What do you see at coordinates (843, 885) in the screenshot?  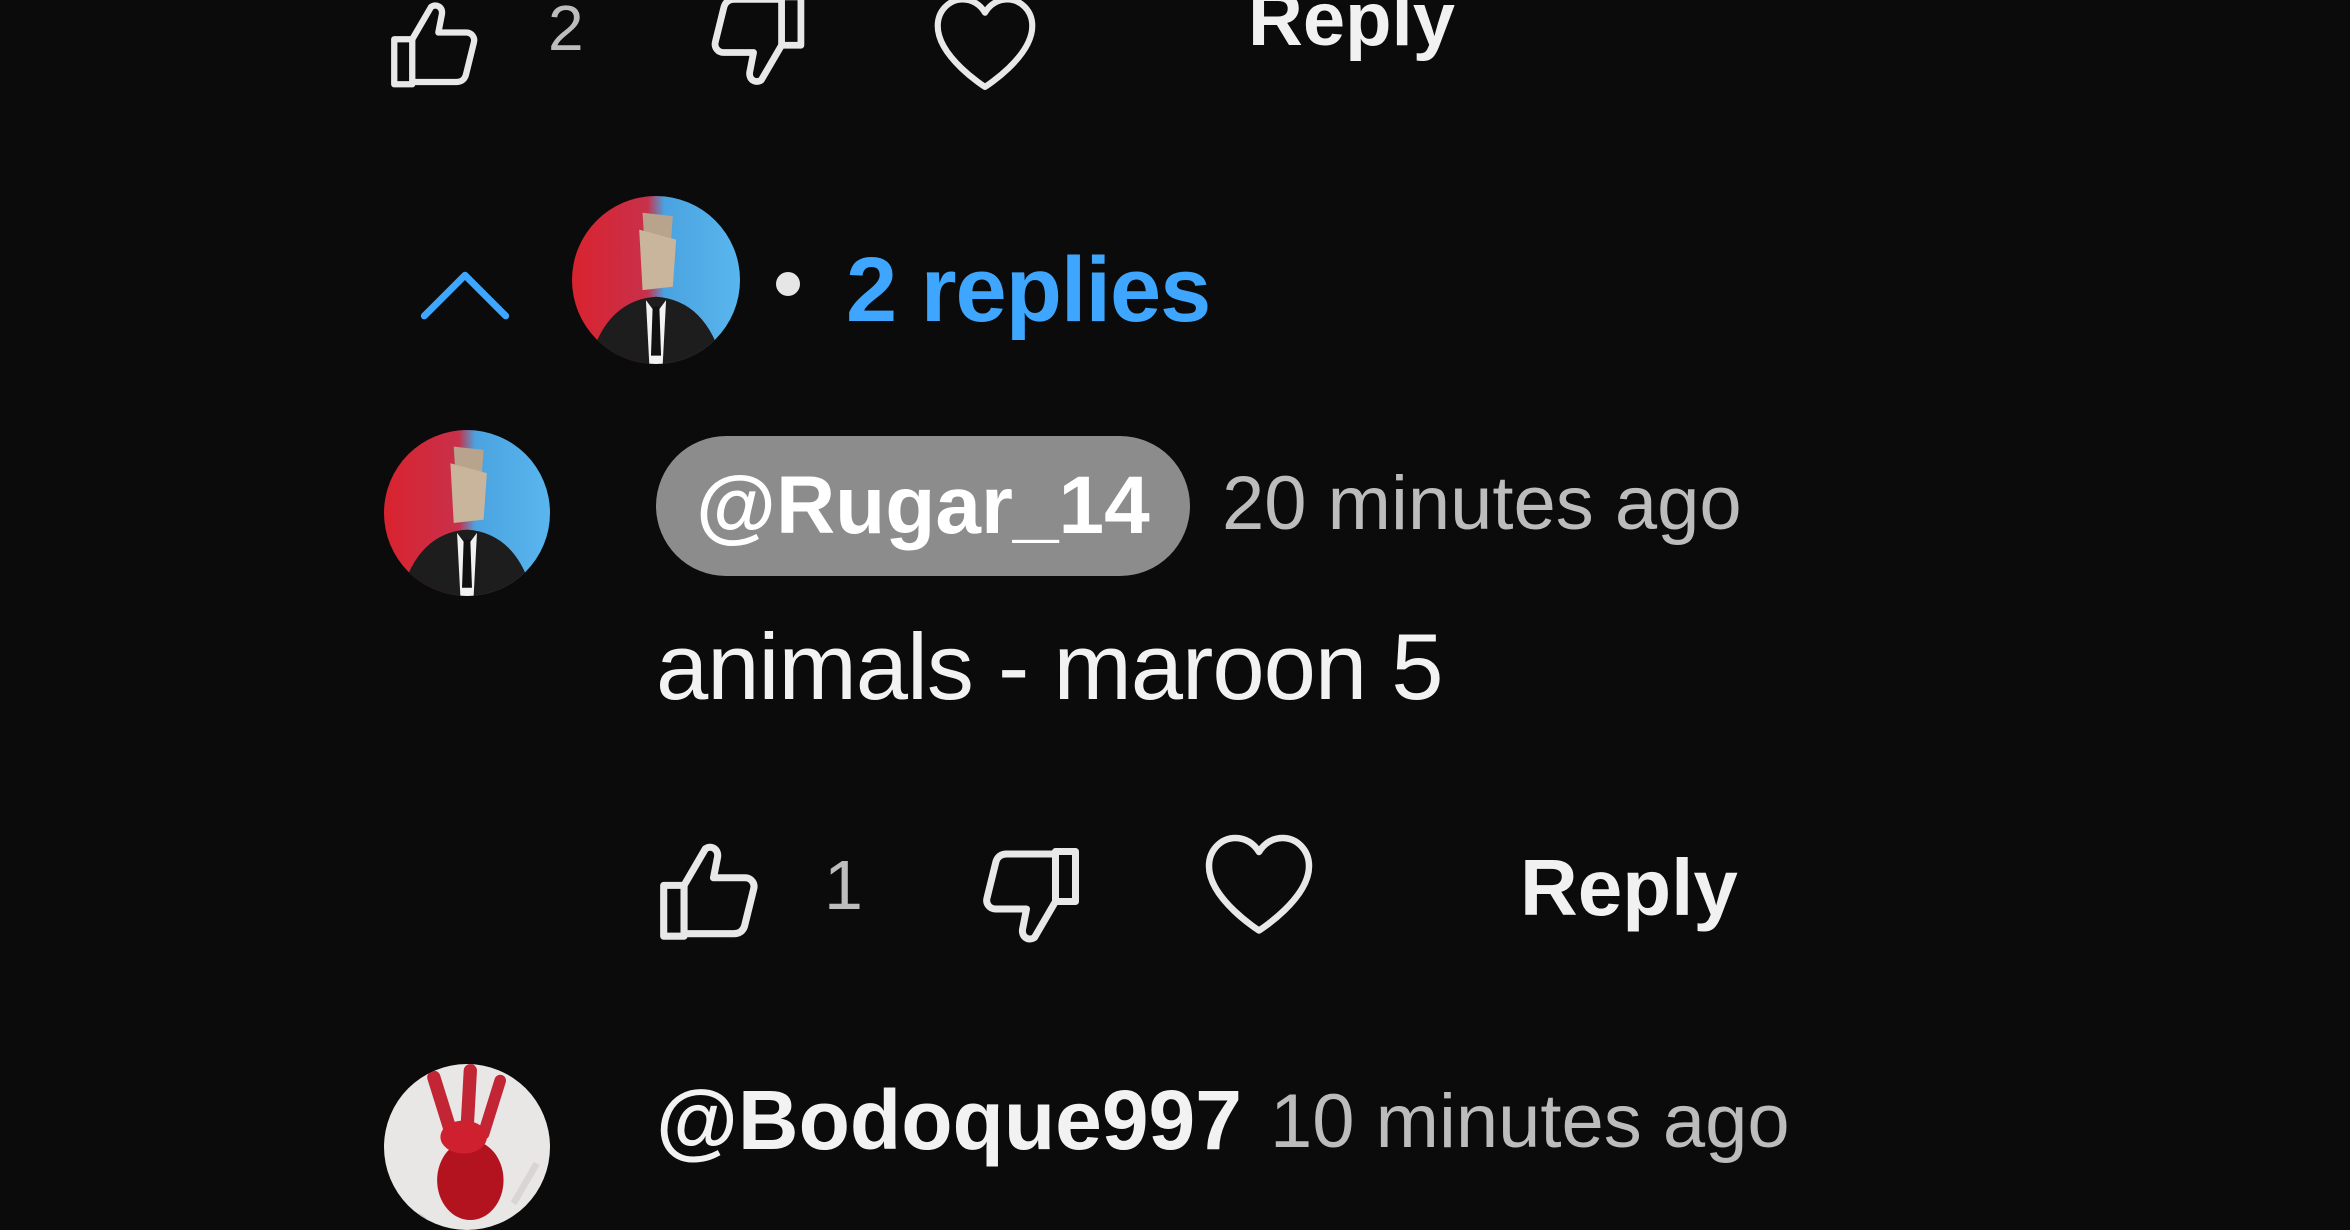 I see `like-count: 1` at bounding box center [843, 885].